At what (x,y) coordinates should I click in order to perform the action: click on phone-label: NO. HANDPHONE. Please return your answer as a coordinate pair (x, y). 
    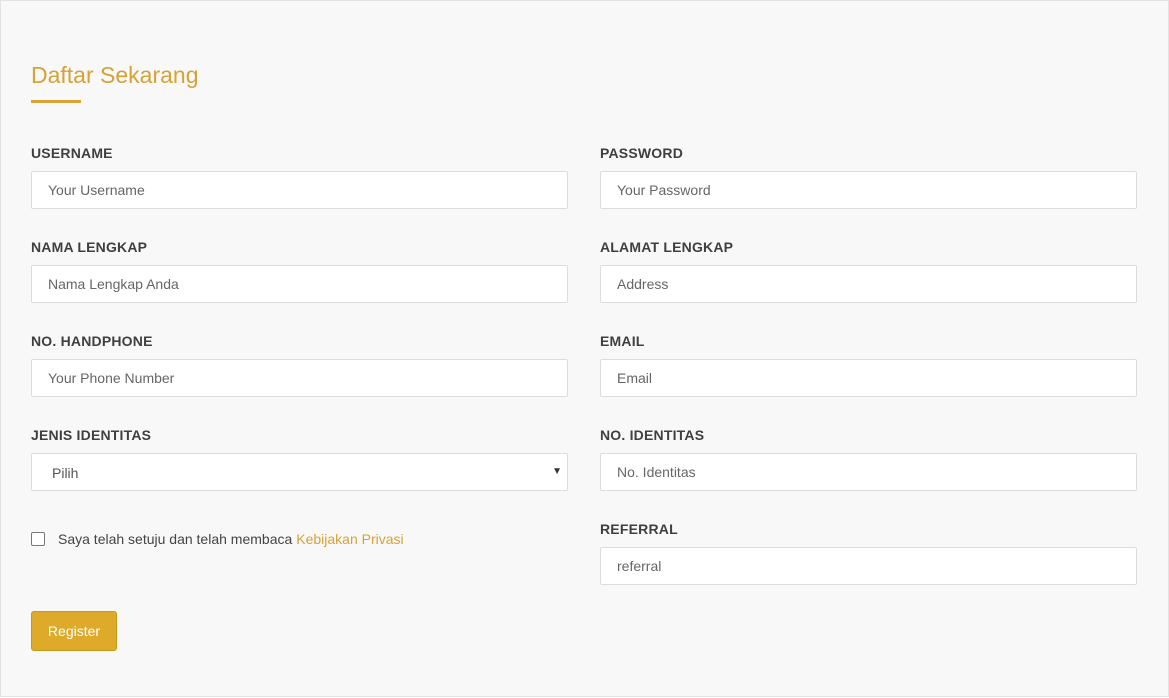
    Looking at the image, I should click on (92, 341).